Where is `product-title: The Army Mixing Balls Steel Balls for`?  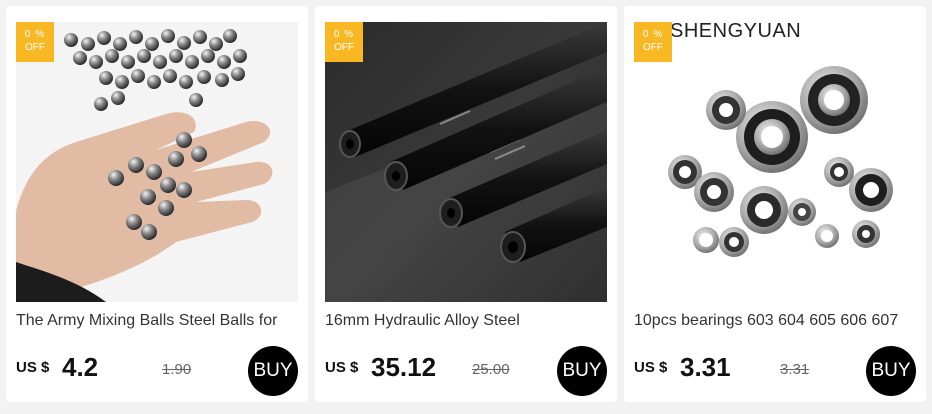 product-title: The Army Mixing Balls Steel Balls for is located at coordinates (159, 321).